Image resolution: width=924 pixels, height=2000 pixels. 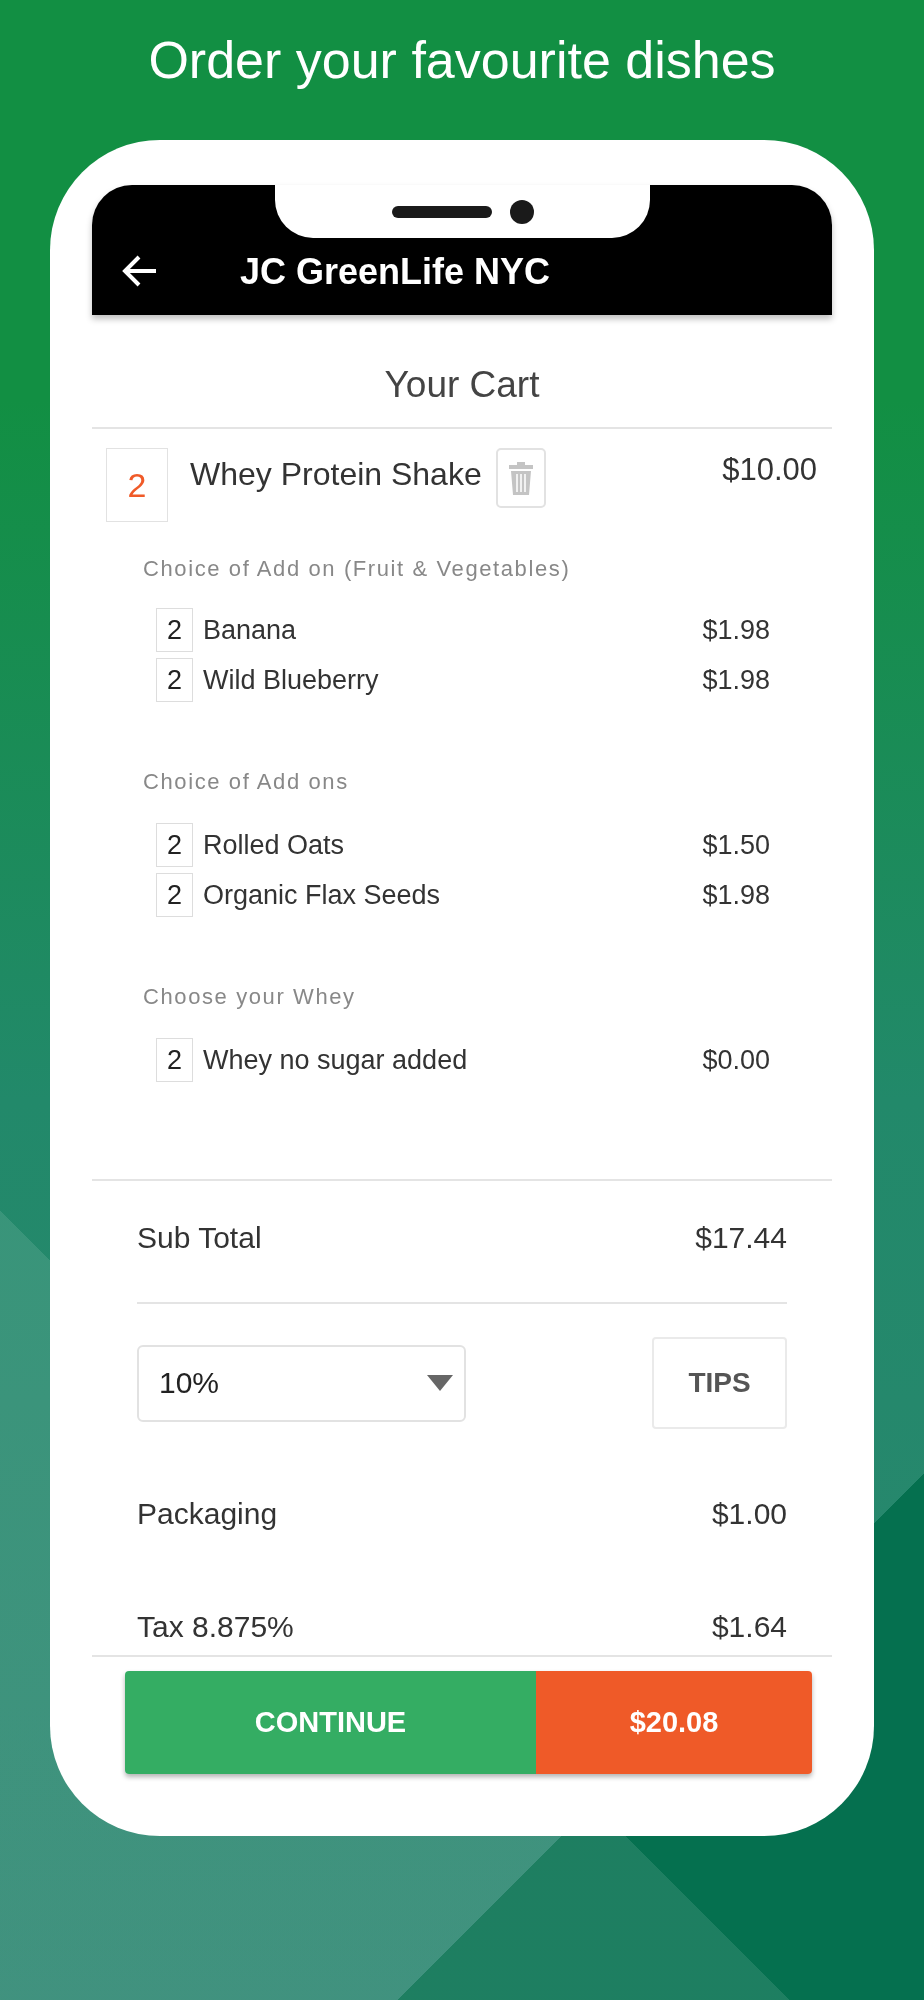 I want to click on subtotal-label: Sub Total, so click(x=199, y=1238).